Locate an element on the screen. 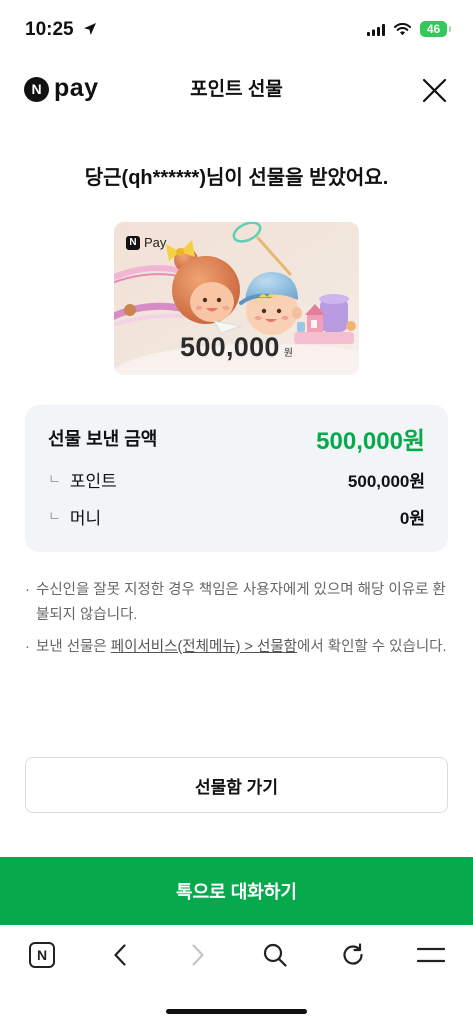  naver-home-mark: N is located at coordinates (42, 955).